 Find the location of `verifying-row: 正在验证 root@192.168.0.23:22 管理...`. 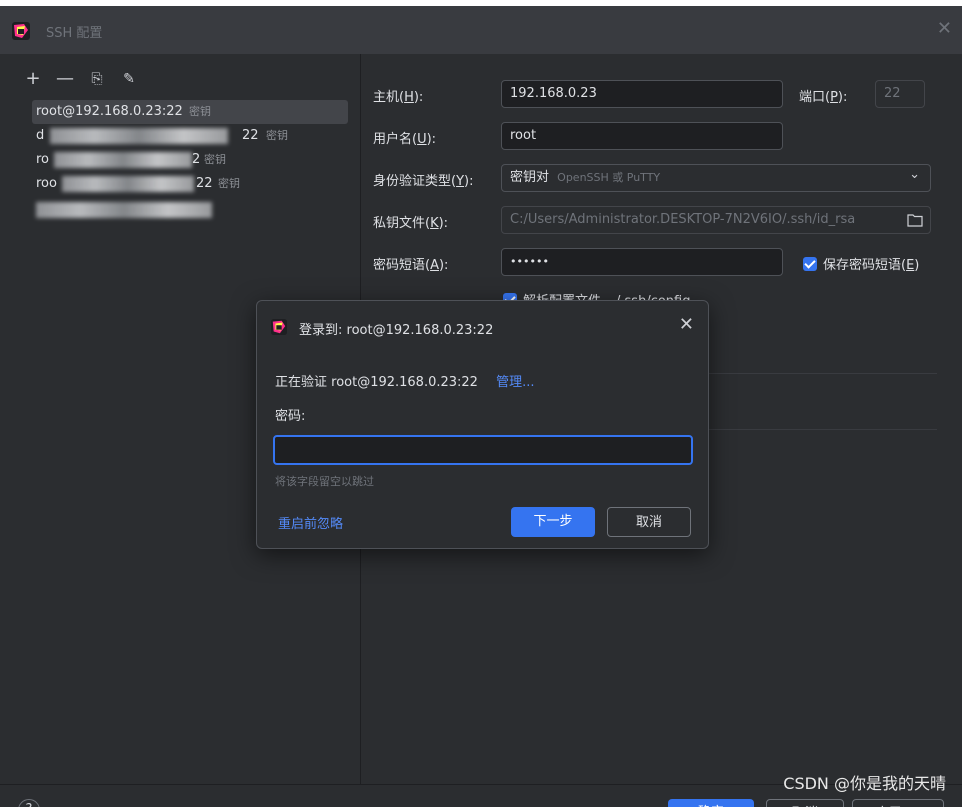

verifying-row: 正在验证 root@192.168.0.23:22 管理... is located at coordinates (405, 380).